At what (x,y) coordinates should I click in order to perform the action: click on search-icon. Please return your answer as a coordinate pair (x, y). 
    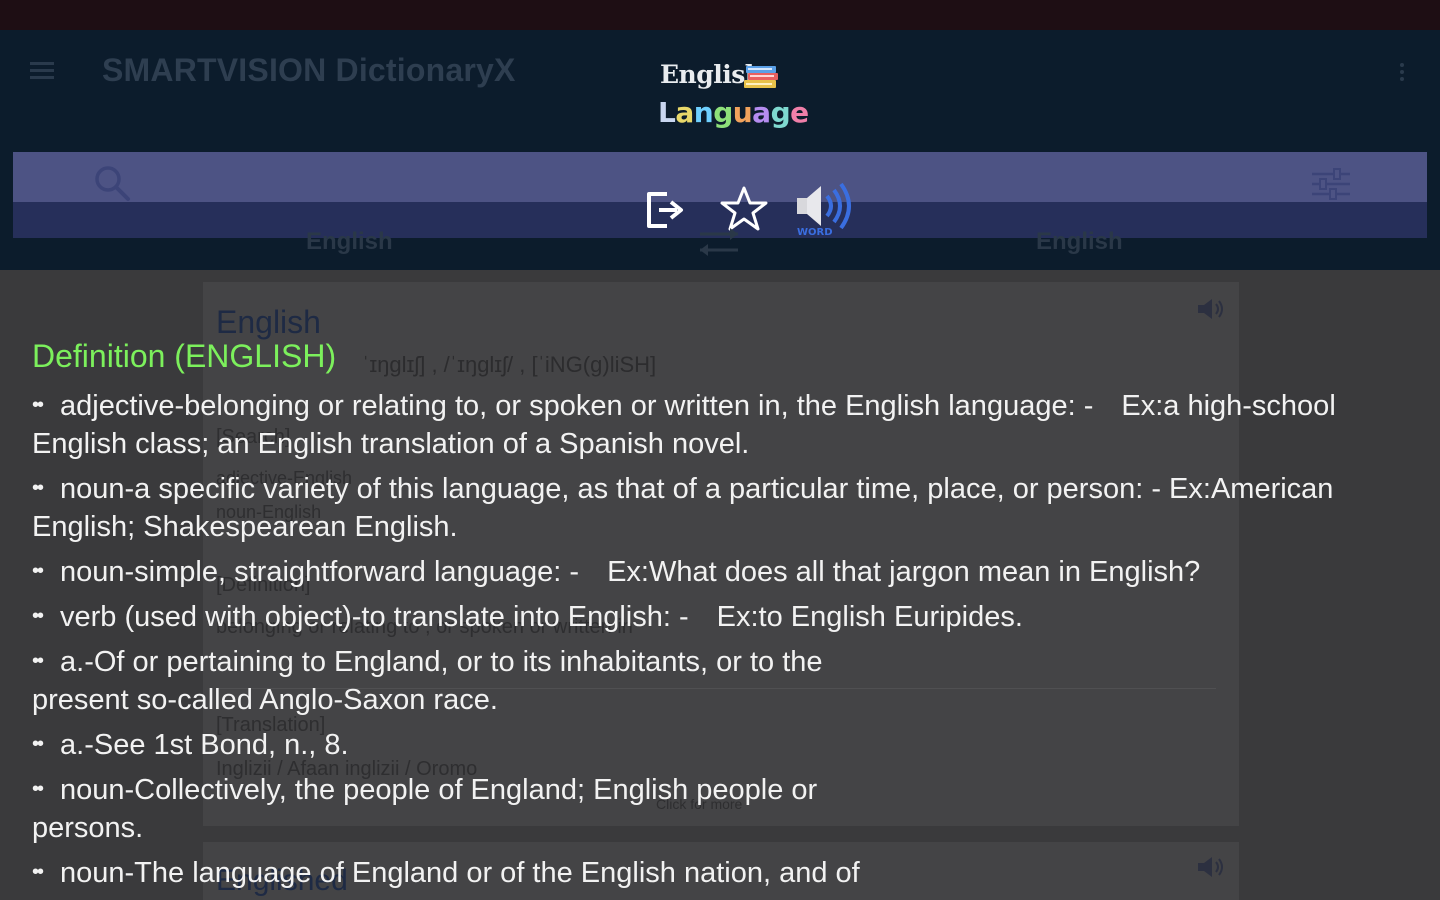
    Looking at the image, I should click on (113, 184).